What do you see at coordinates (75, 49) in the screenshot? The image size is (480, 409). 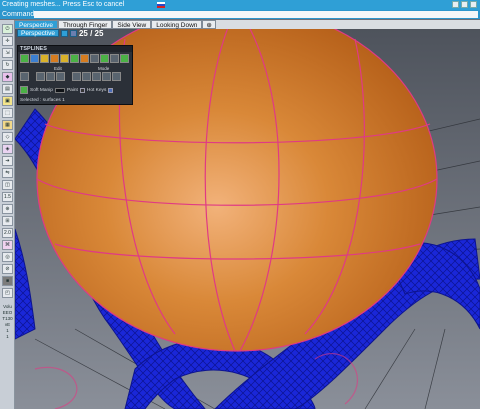 I see `panel-title: TSPLINES` at bounding box center [75, 49].